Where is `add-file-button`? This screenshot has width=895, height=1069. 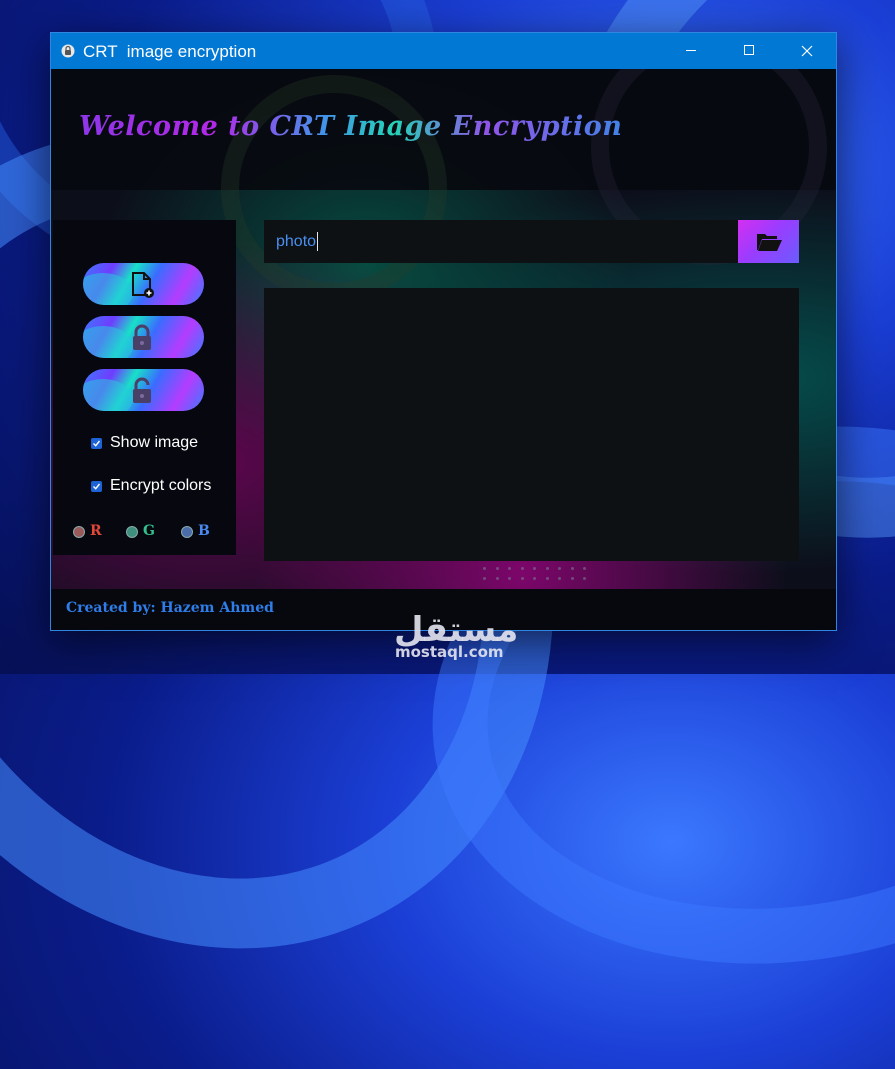
add-file-button is located at coordinates (143, 284).